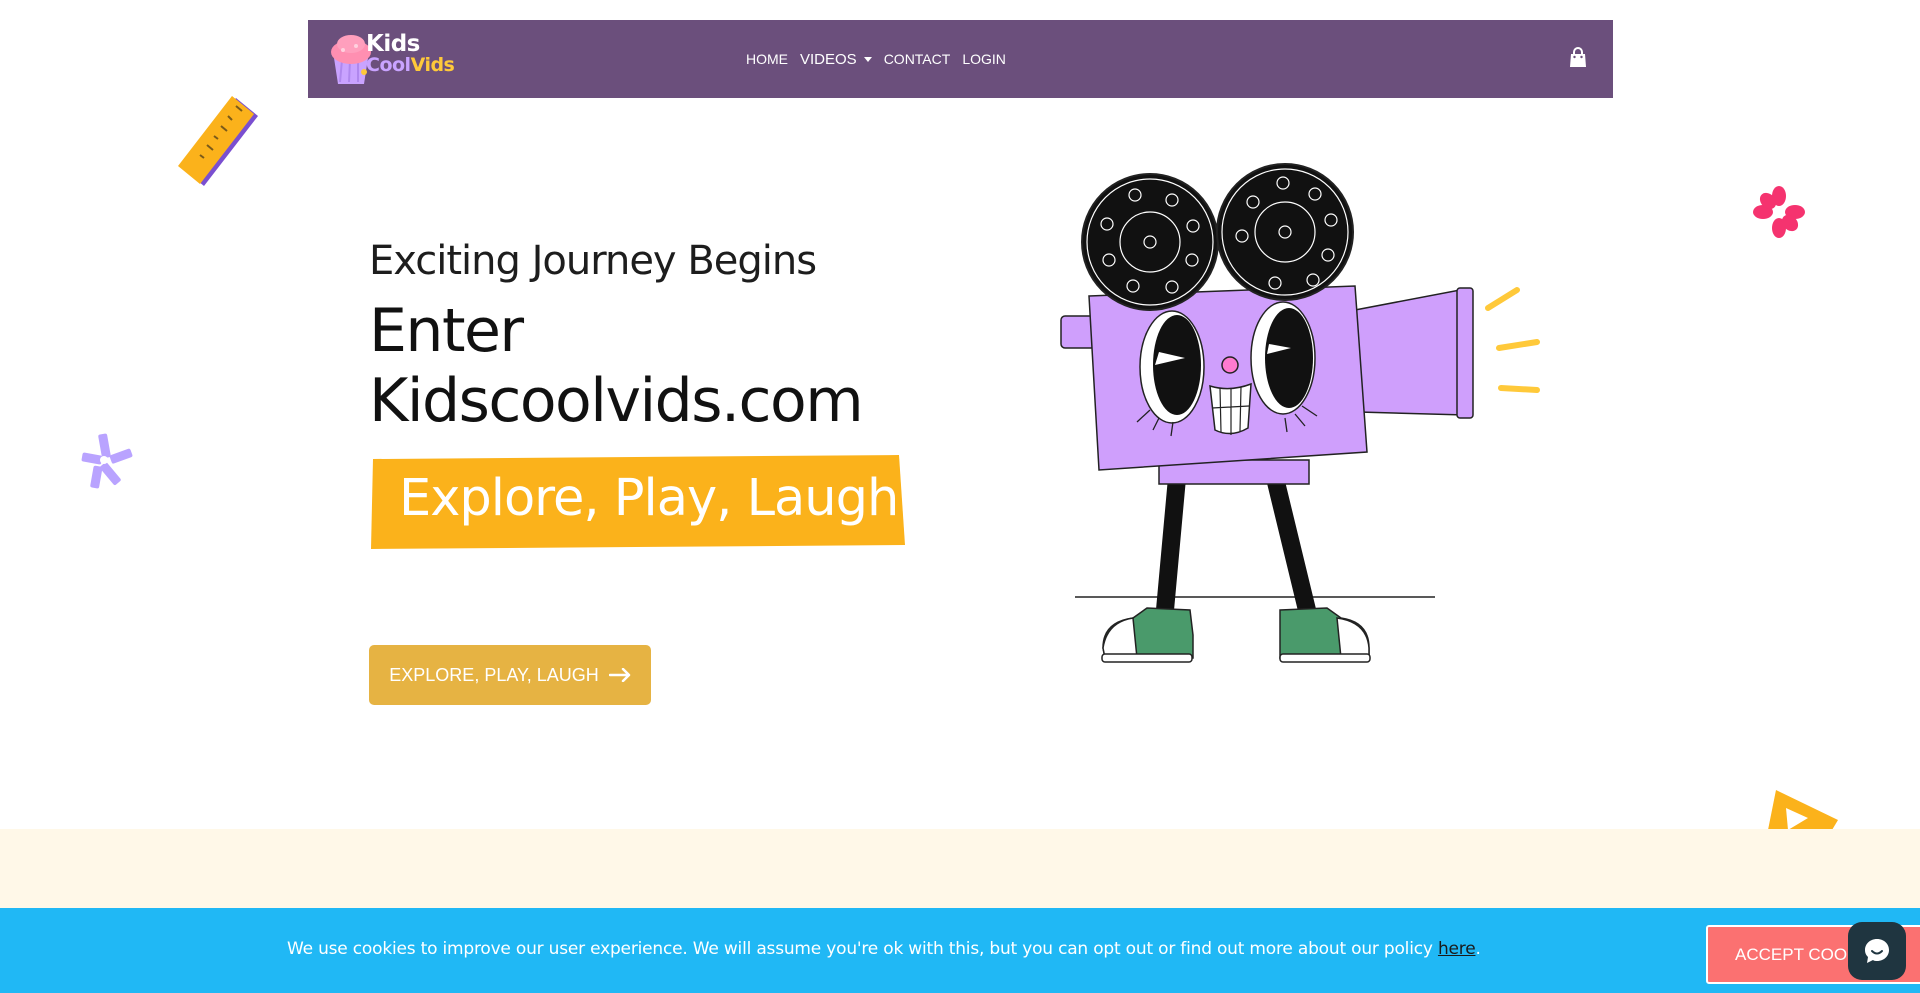 The width and height of the screenshot is (1920, 993). Describe the element at coordinates (393, 44) in the screenshot. I see `logo-kids-text: Kids` at that location.